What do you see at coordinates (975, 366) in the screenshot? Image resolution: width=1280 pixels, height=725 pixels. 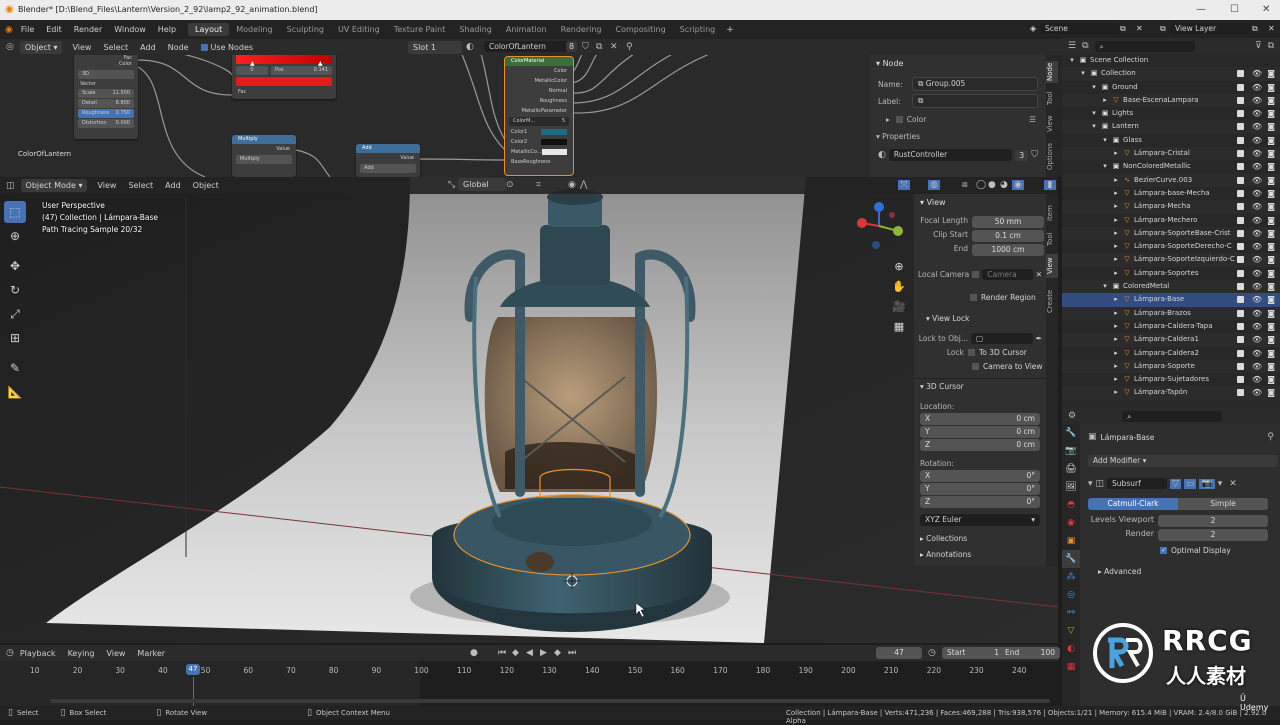 I see `camera-to-view-checkbox` at bounding box center [975, 366].